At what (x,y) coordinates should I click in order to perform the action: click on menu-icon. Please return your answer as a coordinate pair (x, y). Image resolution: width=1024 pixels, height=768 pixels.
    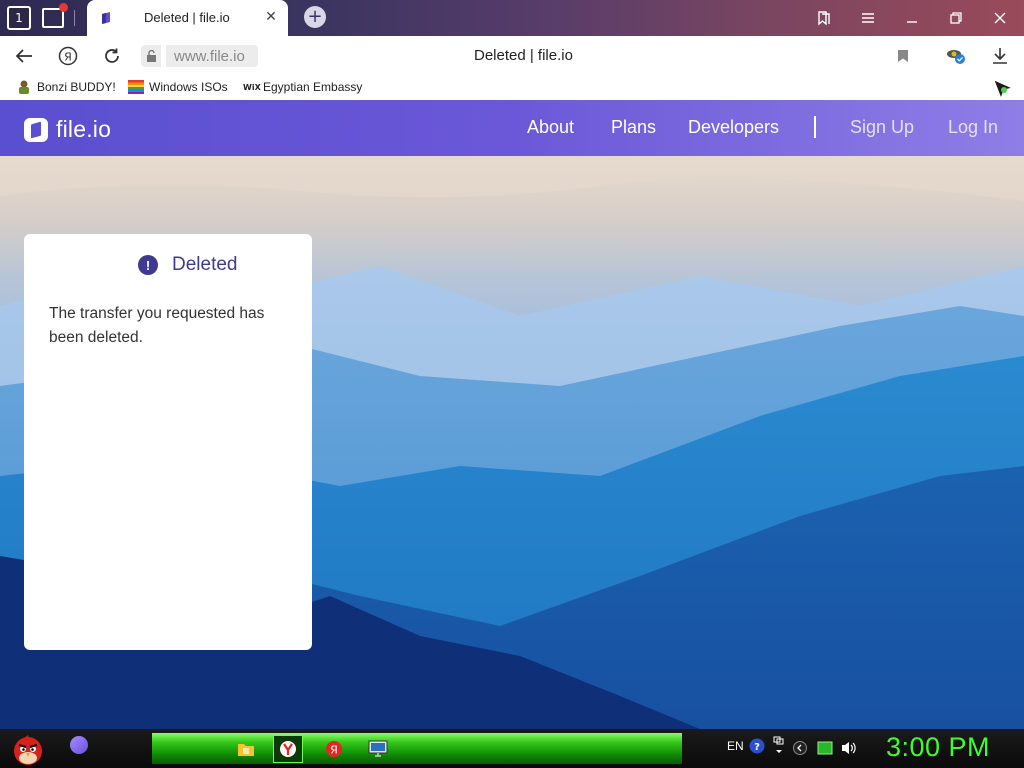
    Looking at the image, I should click on (868, 18).